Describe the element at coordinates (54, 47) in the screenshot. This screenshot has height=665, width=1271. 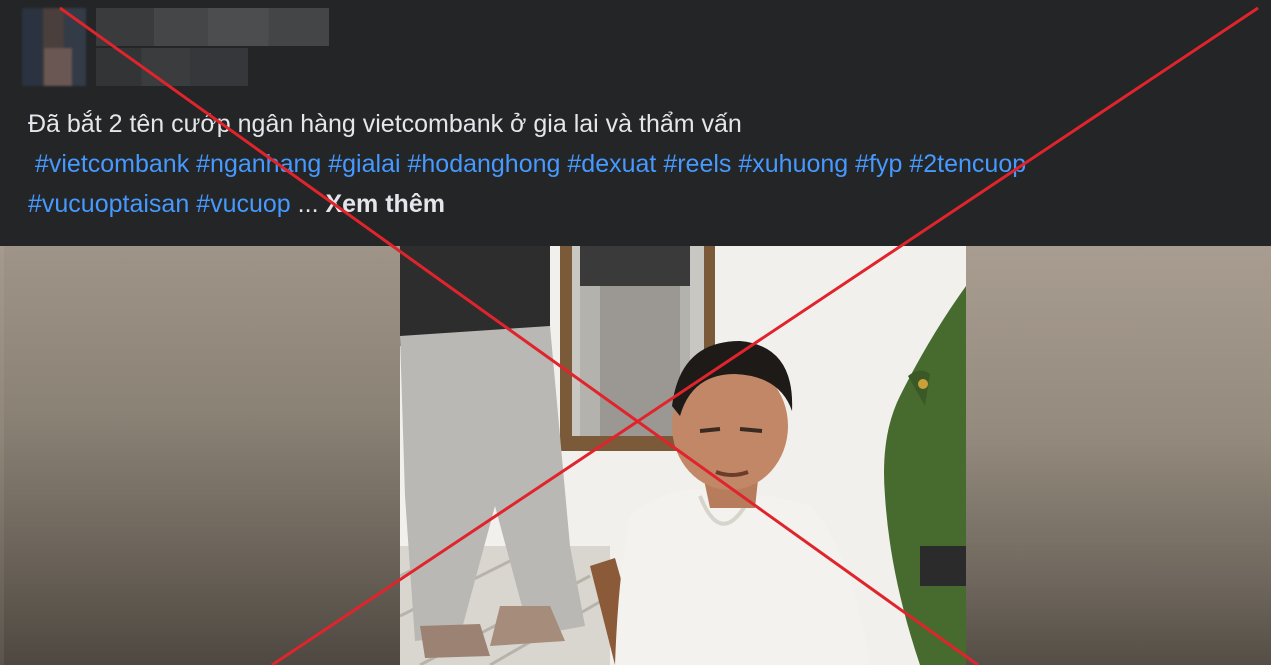
I see `avatar` at that location.